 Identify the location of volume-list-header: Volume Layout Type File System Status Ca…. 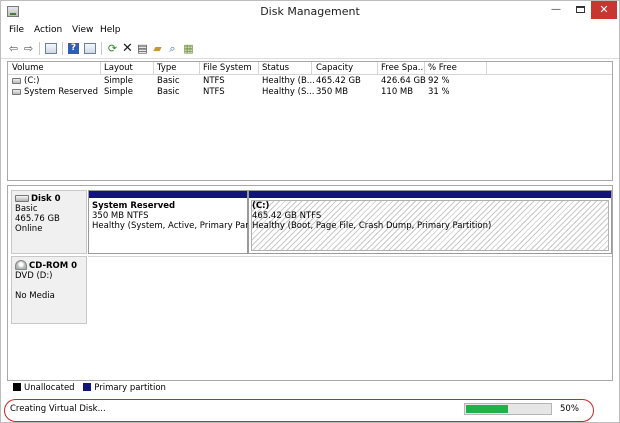
(310, 68).